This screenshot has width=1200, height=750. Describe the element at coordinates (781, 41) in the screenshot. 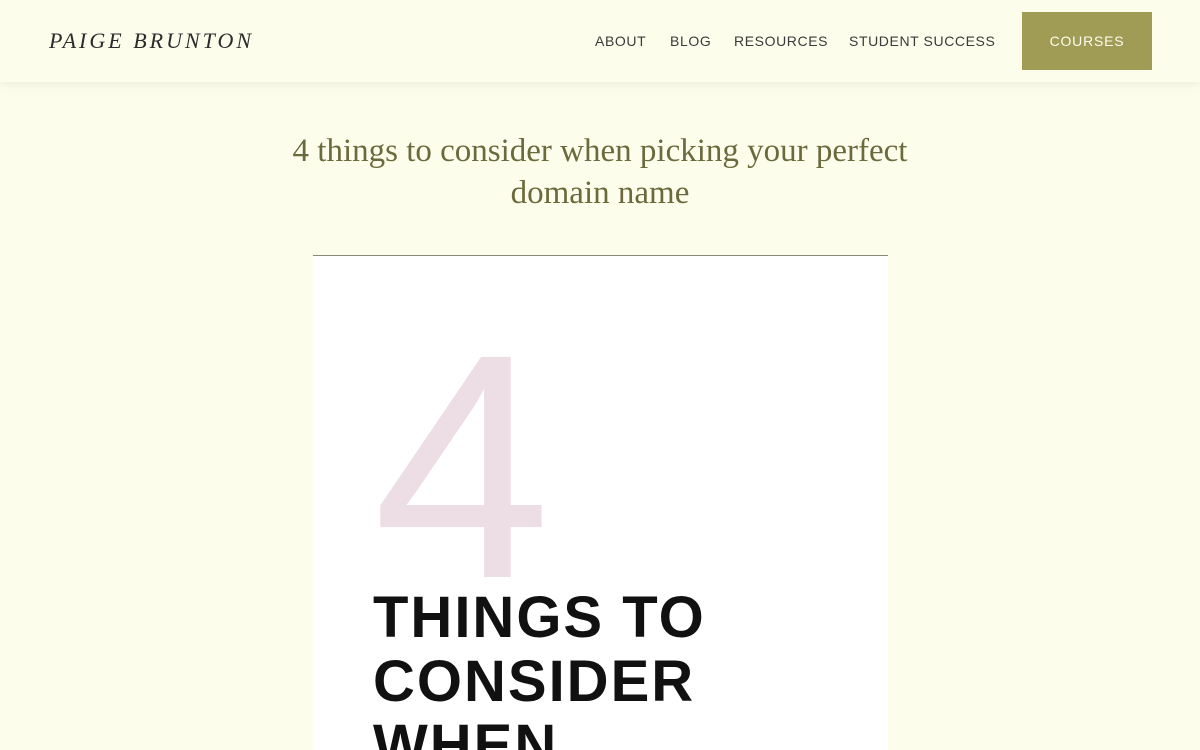

I see `nav-item-resources: RESOURCES` at that location.